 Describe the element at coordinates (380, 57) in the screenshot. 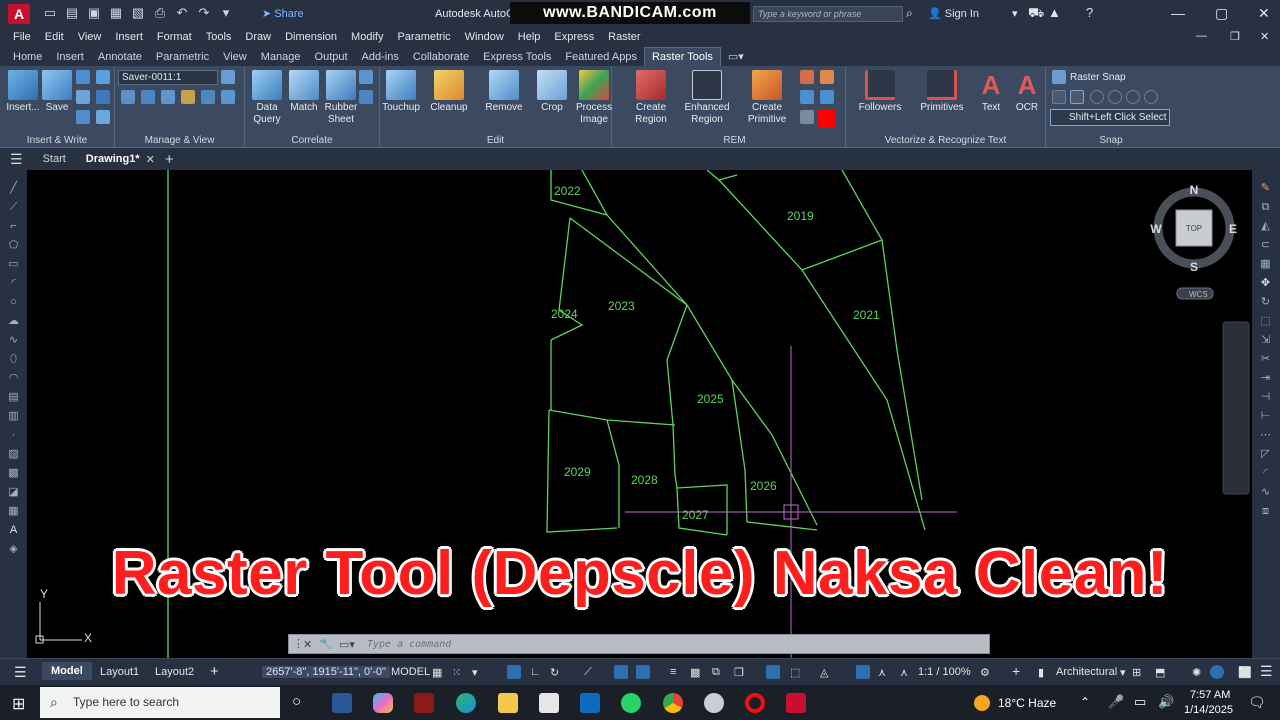

I see `tab-add-ins: Add-ins` at that location.